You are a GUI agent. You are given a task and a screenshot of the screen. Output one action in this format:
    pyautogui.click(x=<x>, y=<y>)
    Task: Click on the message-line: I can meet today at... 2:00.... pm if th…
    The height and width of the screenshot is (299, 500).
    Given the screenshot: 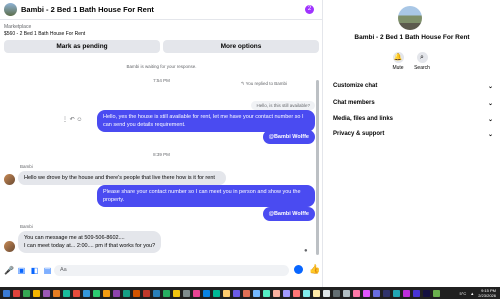 What is the action you would take?
    pyautogui.click(x=90, y=246)
    